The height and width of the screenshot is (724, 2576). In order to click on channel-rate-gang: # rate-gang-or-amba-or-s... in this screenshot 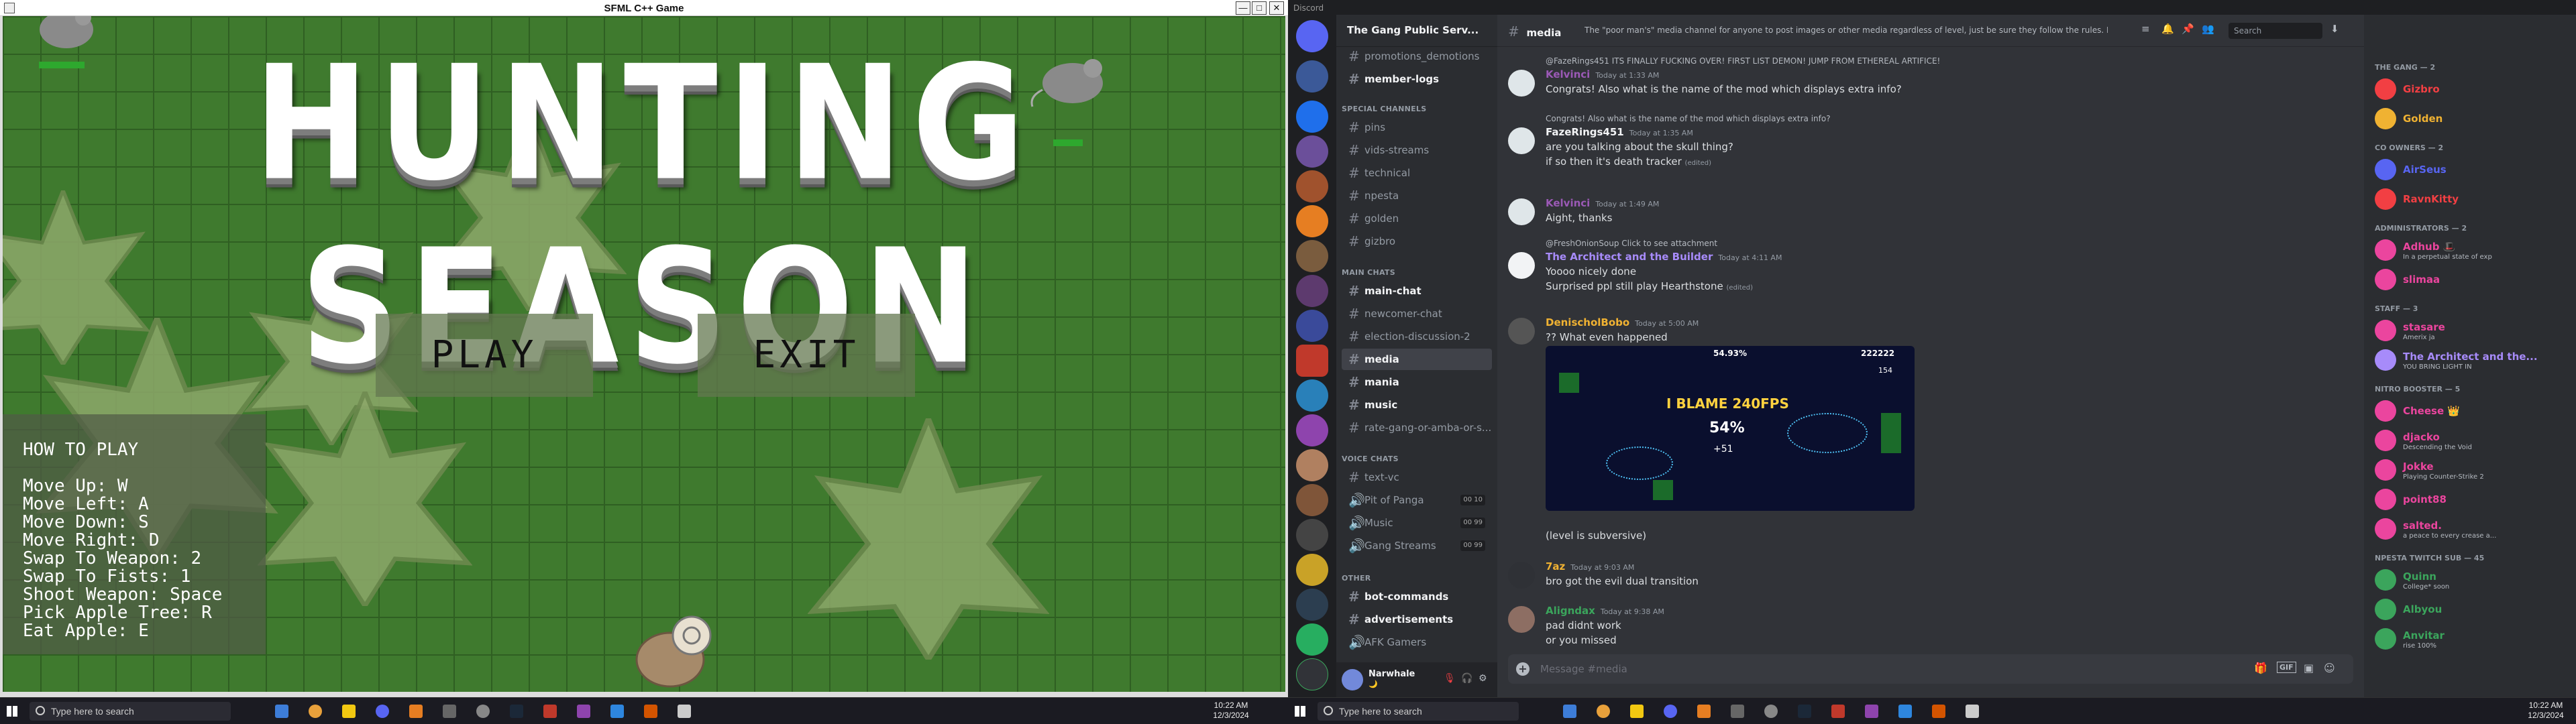, I will do `click(1417, 428)`.